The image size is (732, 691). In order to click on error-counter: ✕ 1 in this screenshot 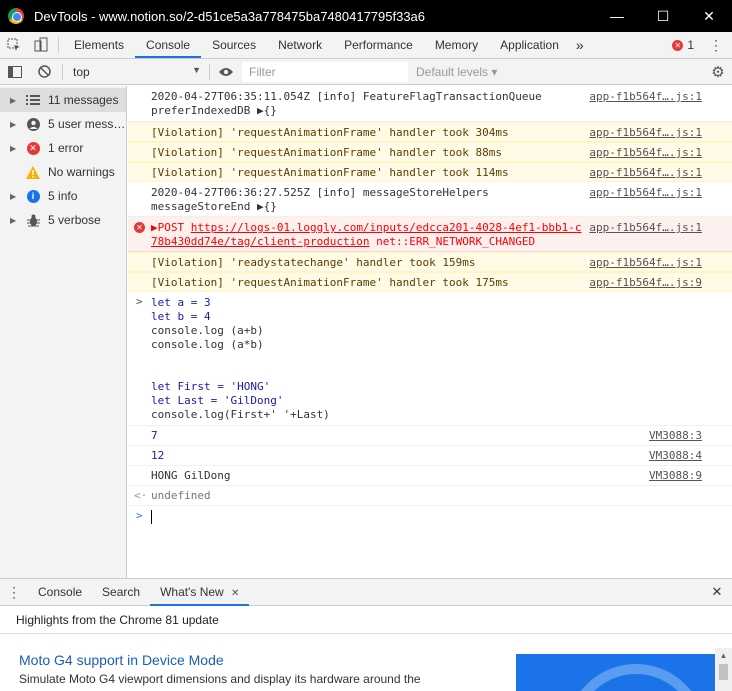, I will do `click(683, 45)`.